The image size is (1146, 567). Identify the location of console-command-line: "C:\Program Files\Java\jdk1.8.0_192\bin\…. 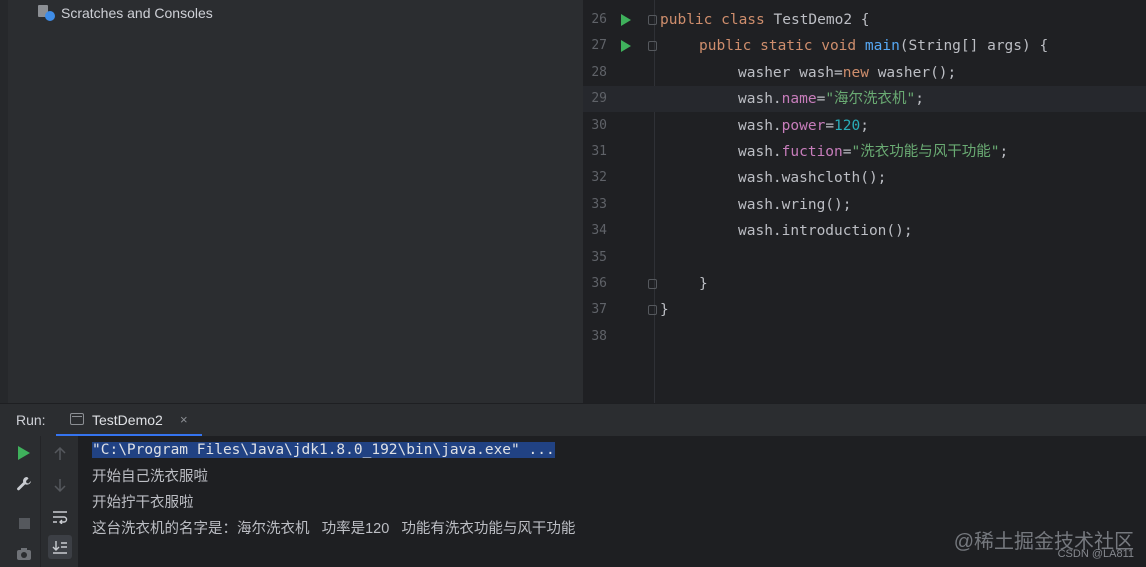
(323, 450).